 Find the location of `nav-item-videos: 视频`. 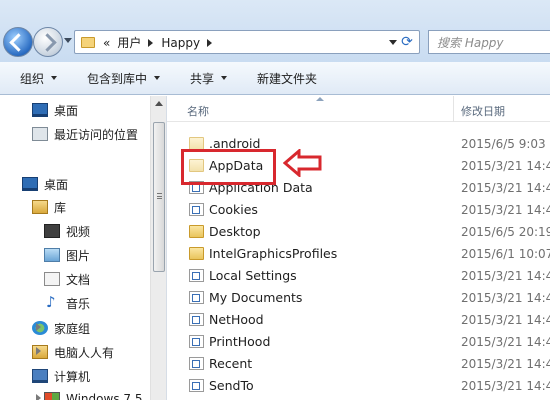

nav-item-videos: 视频 is located at coordinates (67, 231).